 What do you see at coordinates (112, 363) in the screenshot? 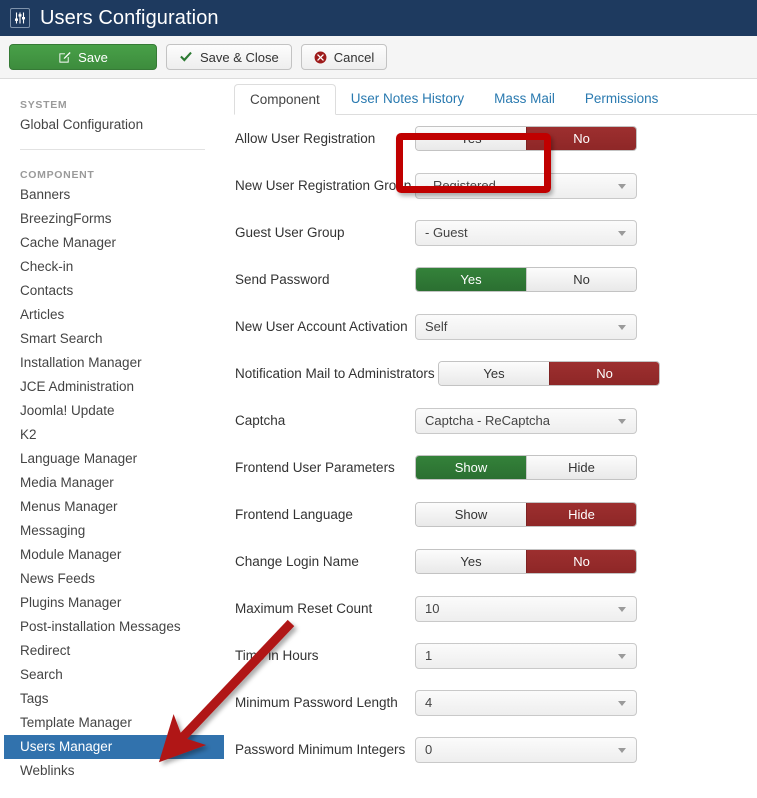
I see `sidebar-item-installation-manager: Installation Manager` at bounding box center [112, 363].